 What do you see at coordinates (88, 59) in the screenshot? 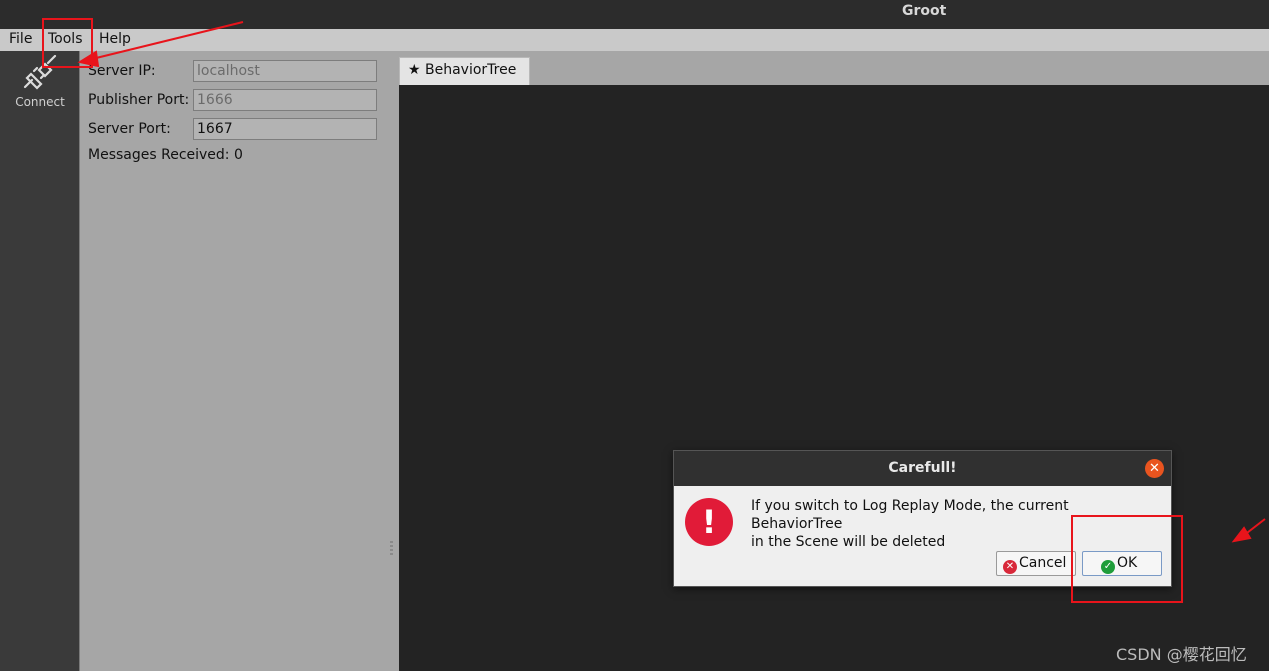
I see `arrow-head-tools` at bounding box center [88, 59].